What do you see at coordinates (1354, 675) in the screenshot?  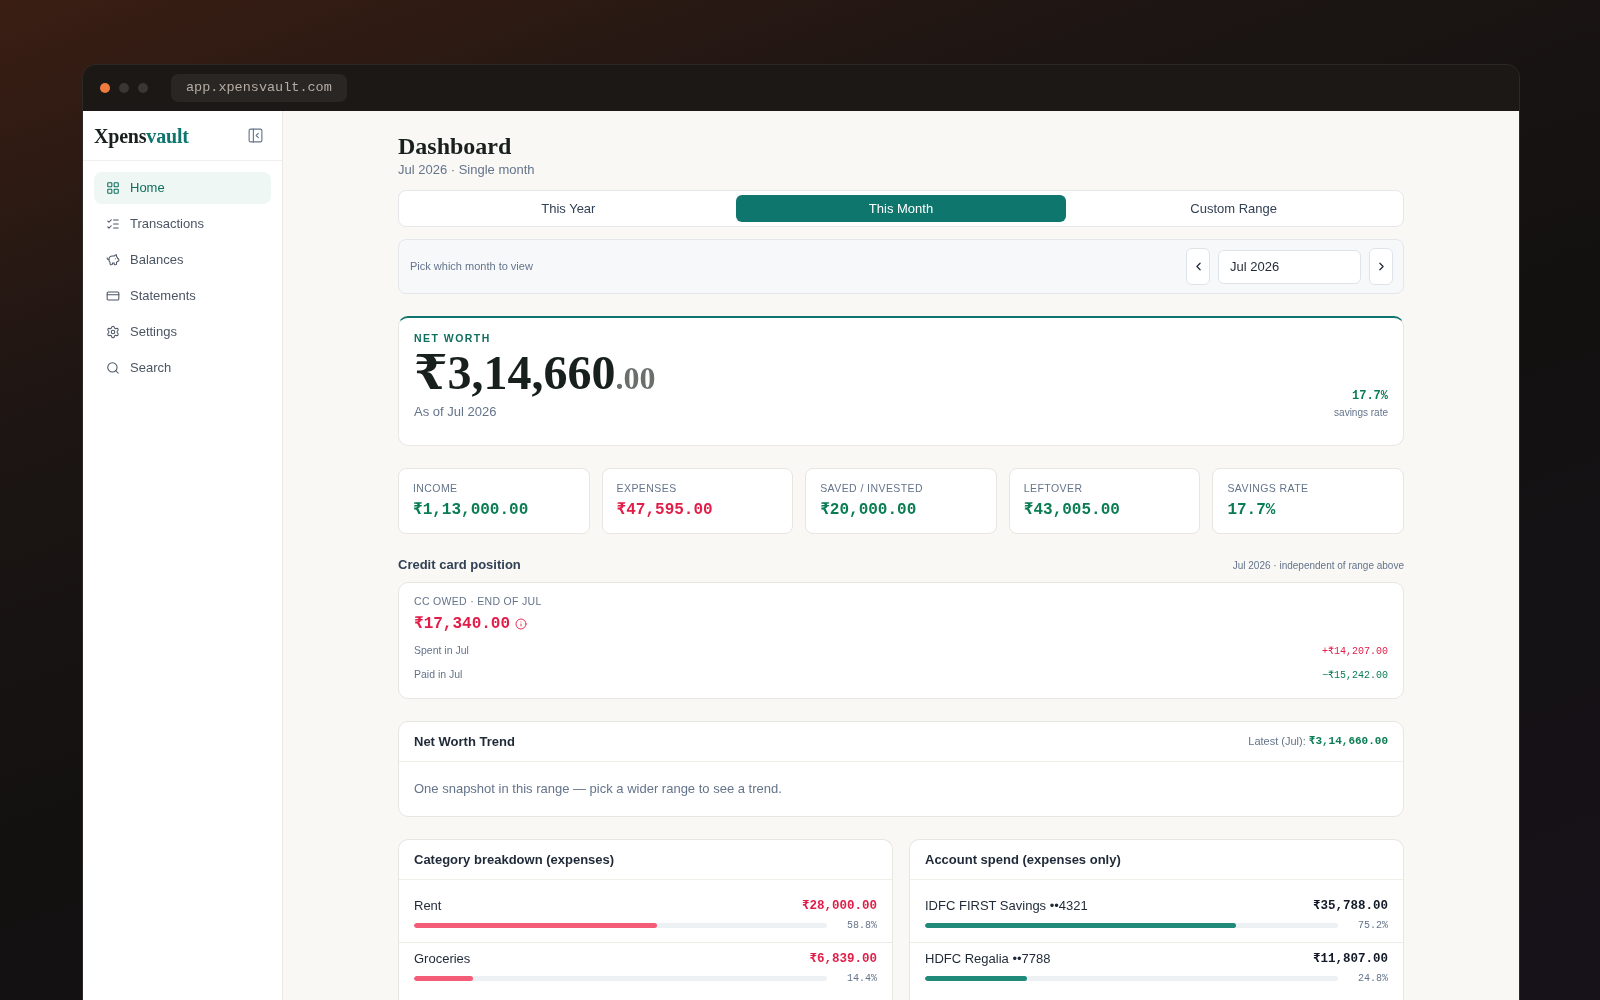 I see `cc-row-value: −₹15,242.00` at bounding box center [1354, 675].